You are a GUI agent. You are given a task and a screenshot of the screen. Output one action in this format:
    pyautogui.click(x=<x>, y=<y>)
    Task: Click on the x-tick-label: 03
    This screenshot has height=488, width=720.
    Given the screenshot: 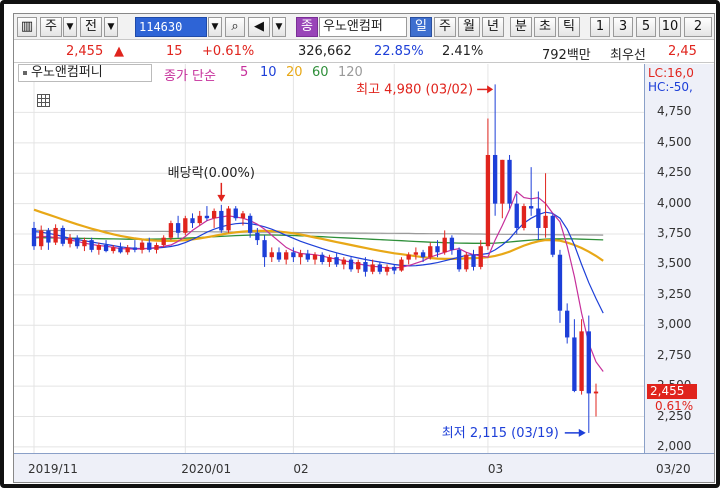 What is the action you would take?
    pyautogui.click(x=495, y=469)
    